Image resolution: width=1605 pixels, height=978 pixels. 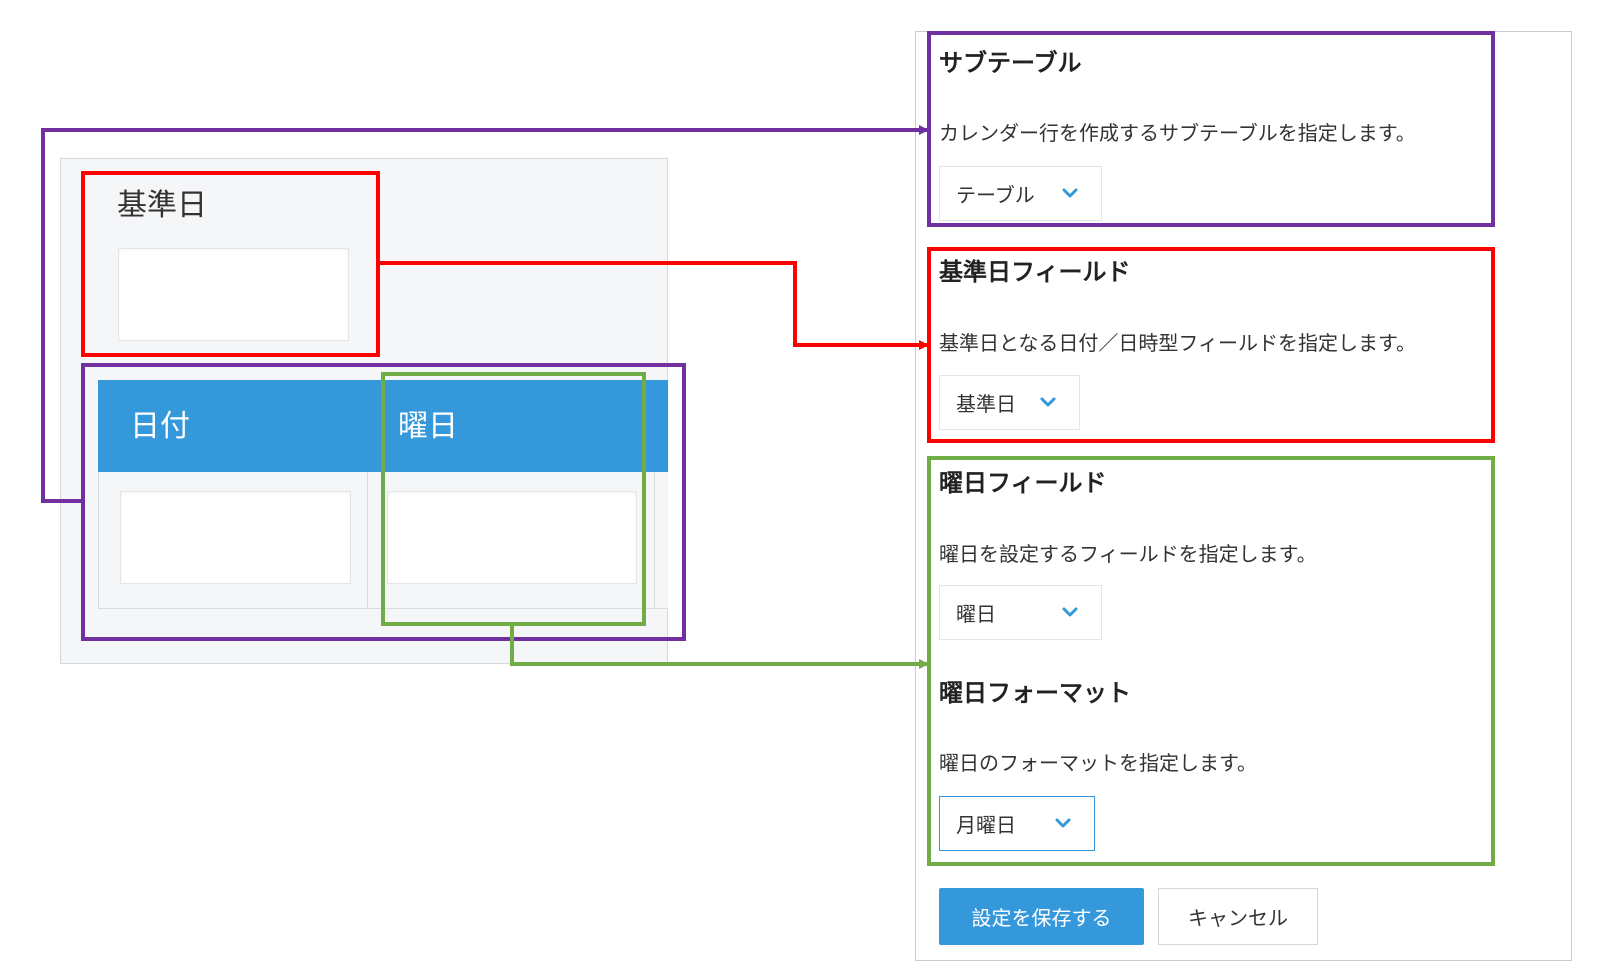 What do you see at coordinates (1211, 345) in the screenshot?
I see `base-date-setting-highlight-box` at bounding box center [1211, 345].